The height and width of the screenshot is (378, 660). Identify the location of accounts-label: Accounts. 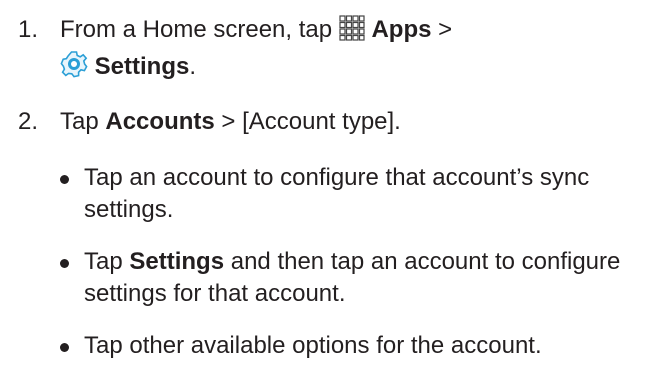
(160, 121).